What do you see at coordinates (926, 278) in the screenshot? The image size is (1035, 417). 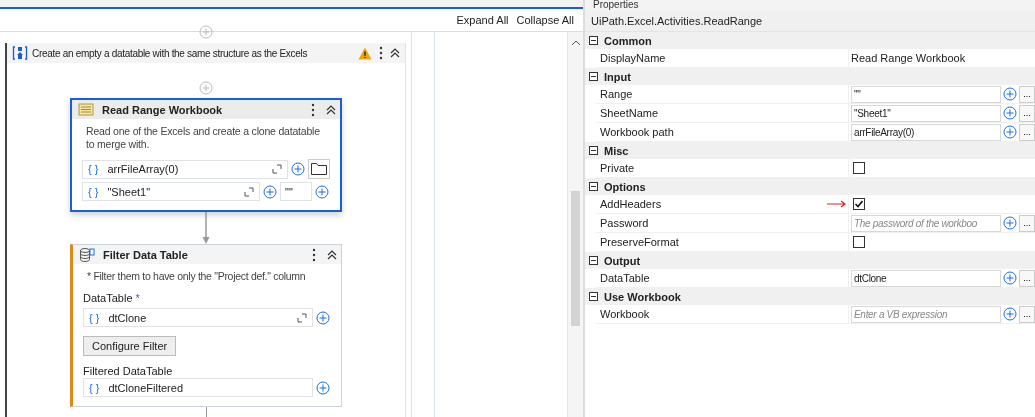 I see `property-field: dtClone` at bounding box center [926, 278].